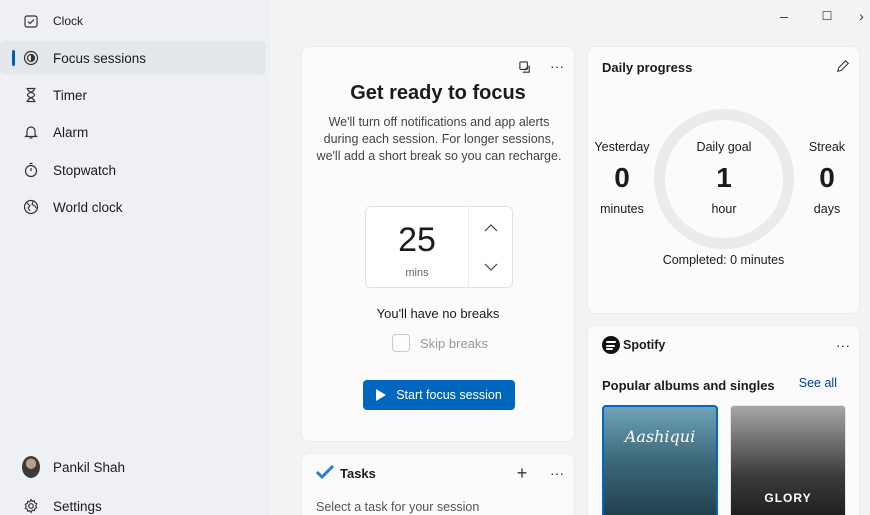 This screenshot has height=515, width=870. What do you see at coordinates (660, 460) in the screenshot?
I see `album-card: Aashiqui` at bounding box center [660, 460].